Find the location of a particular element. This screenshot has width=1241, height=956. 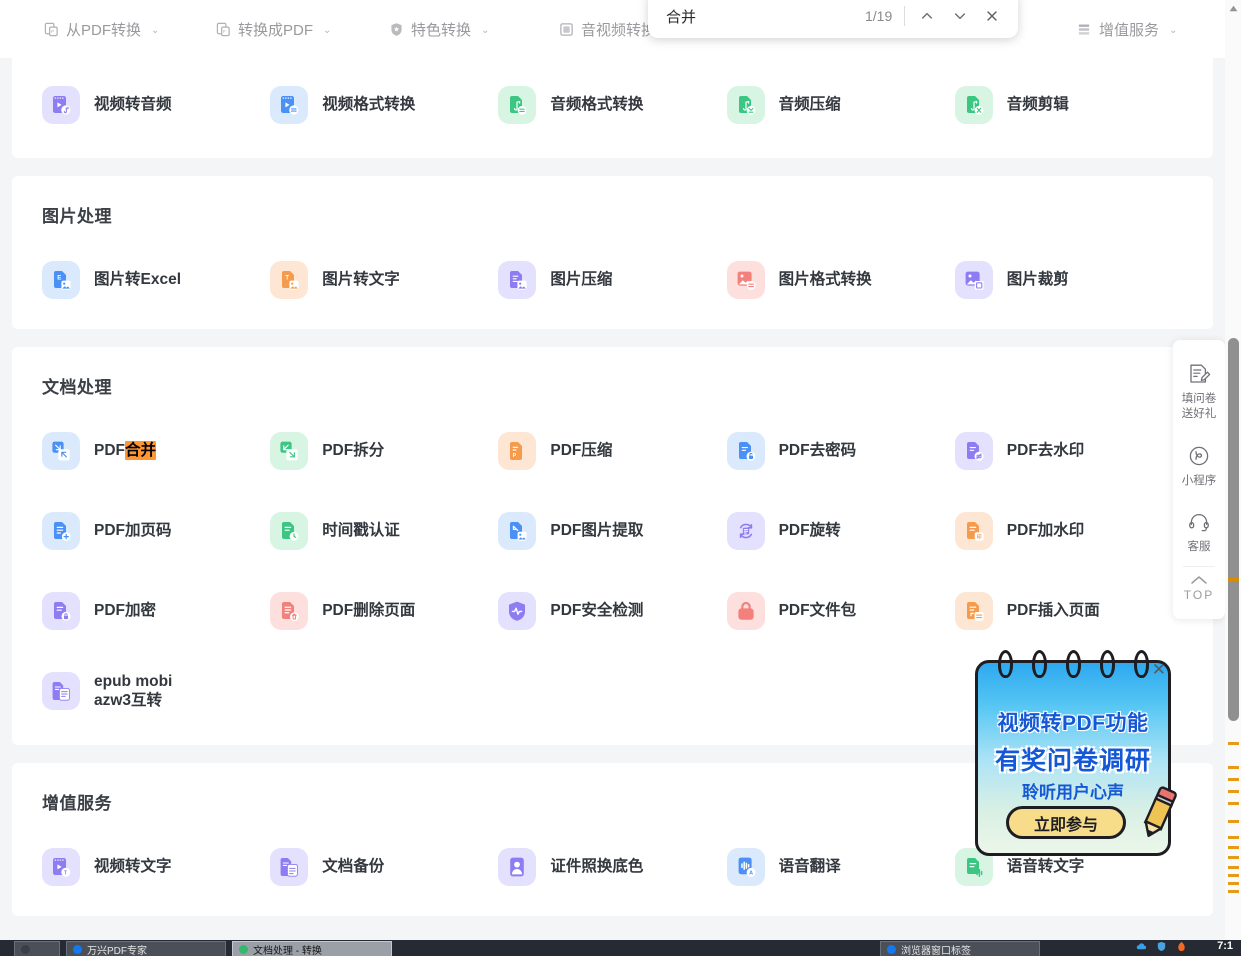

tool-id-photo-background: 证件照换底色 is located at coordinates (612, 866).